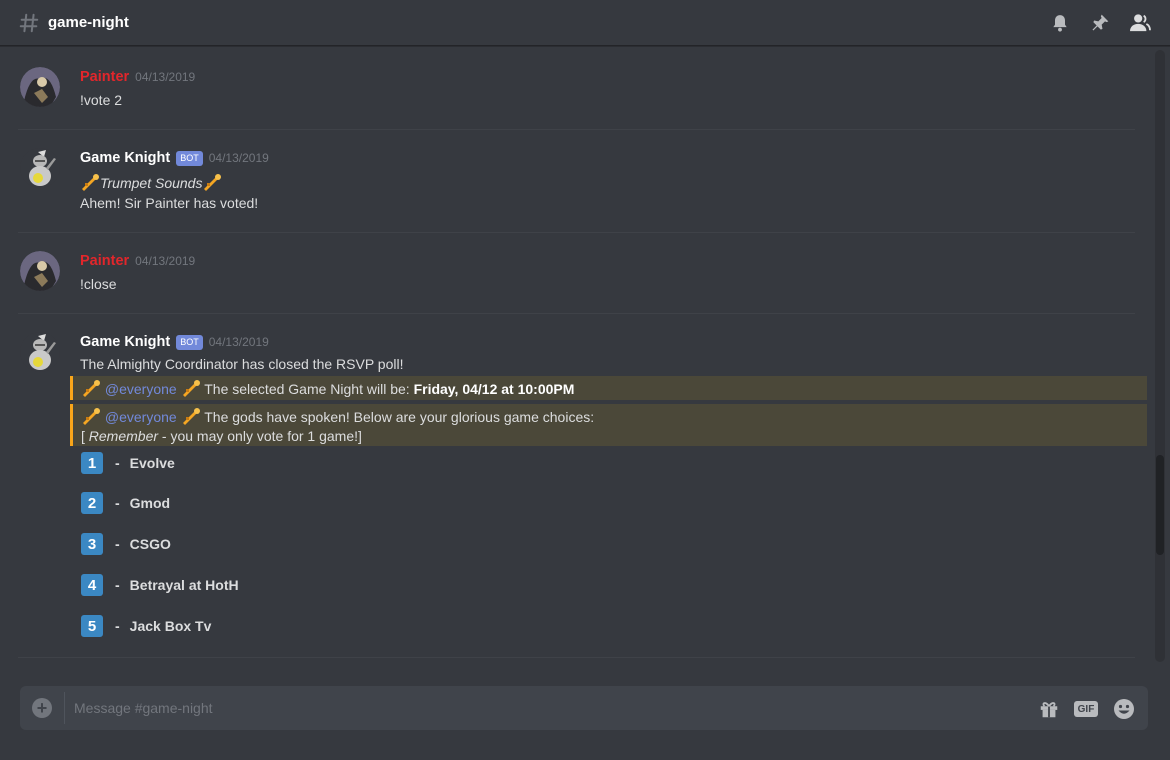 This screenshot has width=1170, height=760. I want to click on number-1-icon: 1, so click(92, 463).